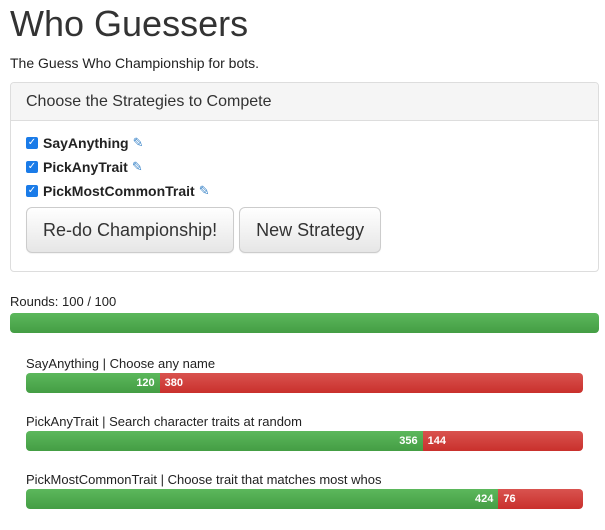 The height and width of the screenshot is (530, 605). I want to click on result-label: SayAnything | Choose any name, so click(121, 363).